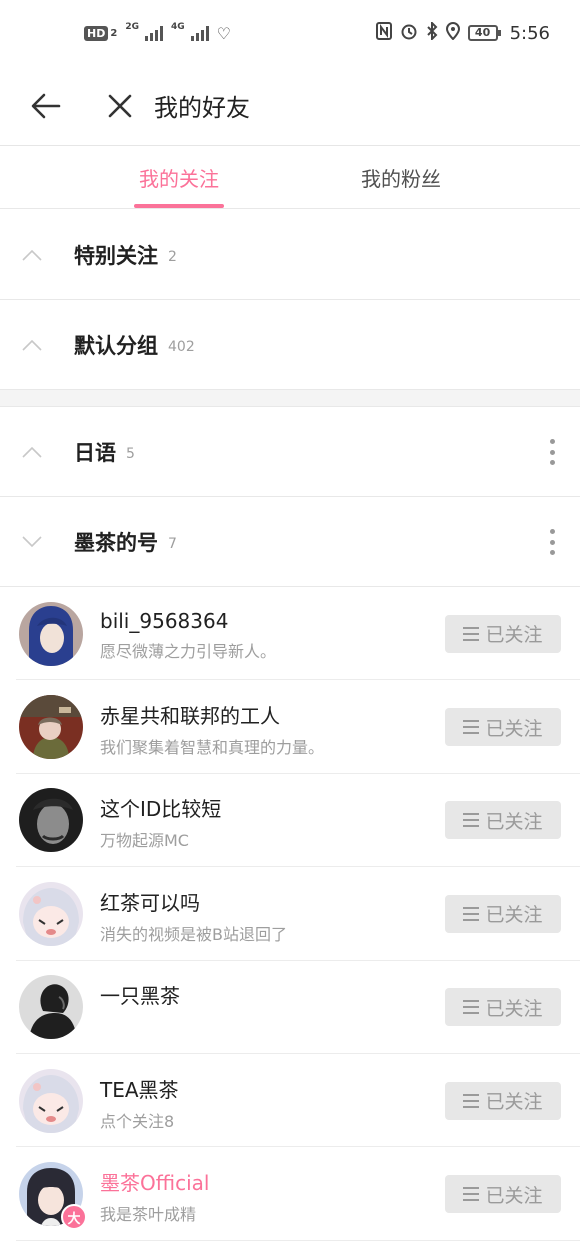 The height and width of the screenshot is (1241, 580). I want to click on status-bar: HD 2 2G 4G ♡ 40 5:56, so click(290, 33).